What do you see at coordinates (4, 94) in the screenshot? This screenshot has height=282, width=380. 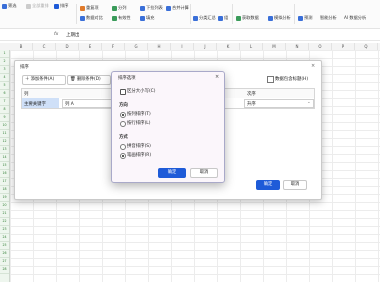 I see `row-header: 6` at bounding box center [4, 94].